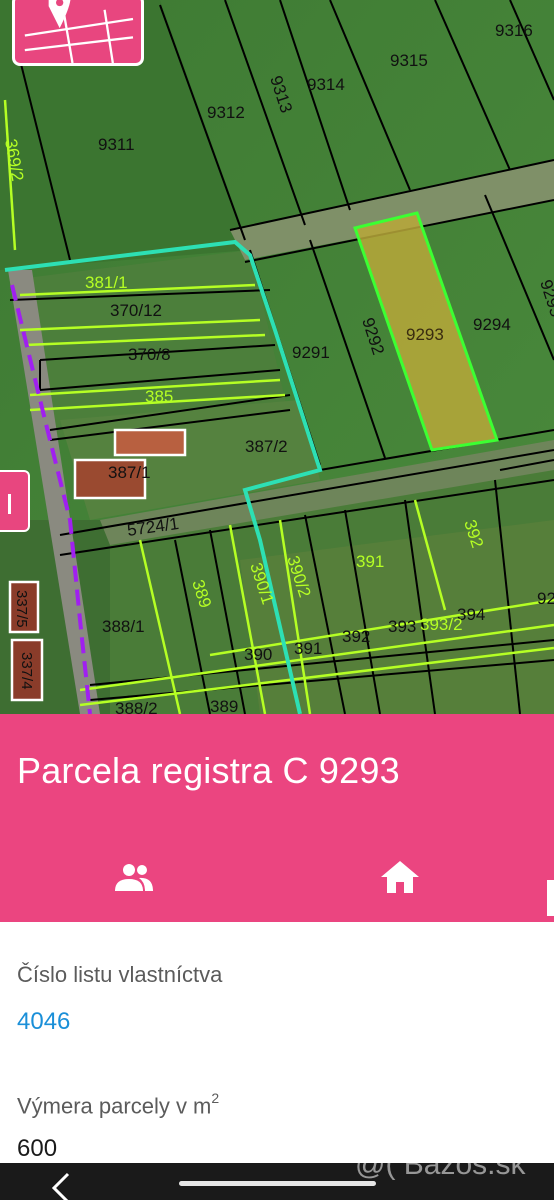 This screenshot has width=554, height=1200. What do you see at coordinates (106, 282) in the screenshot?
I see `label-381-1: 381/1` at bounding box center [106, 282].